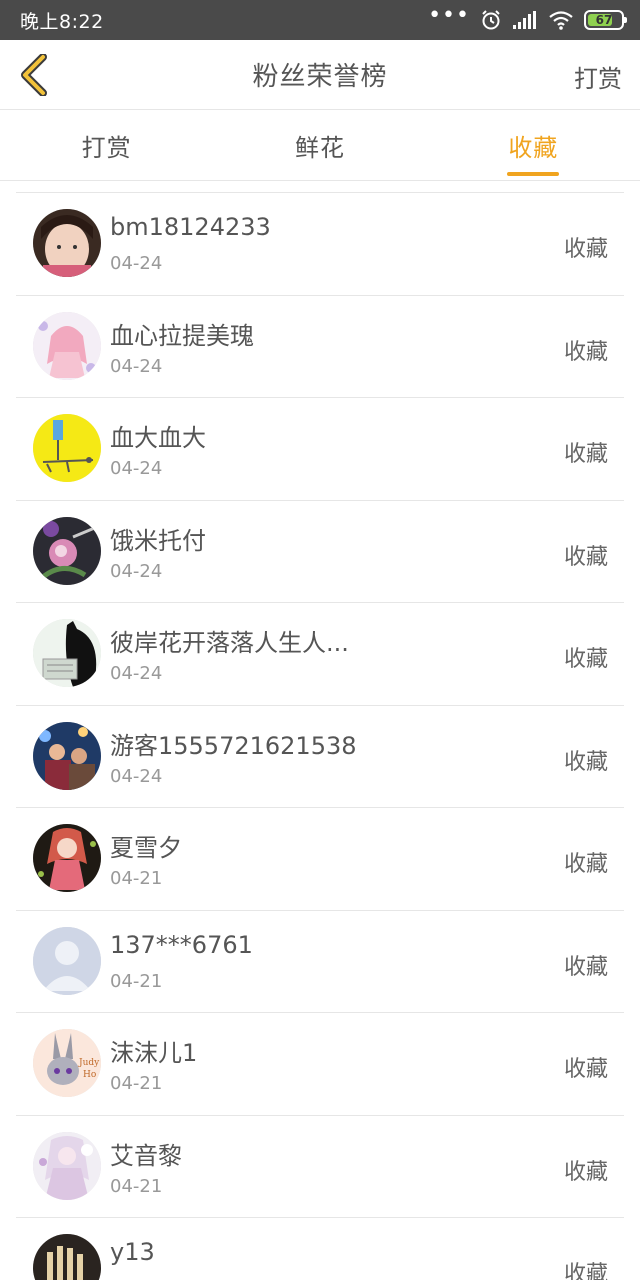 Image resolution: width=640 pixels, height=1280 pixels. I want to click on list-item: y13 收藏, so click(320, 1249).